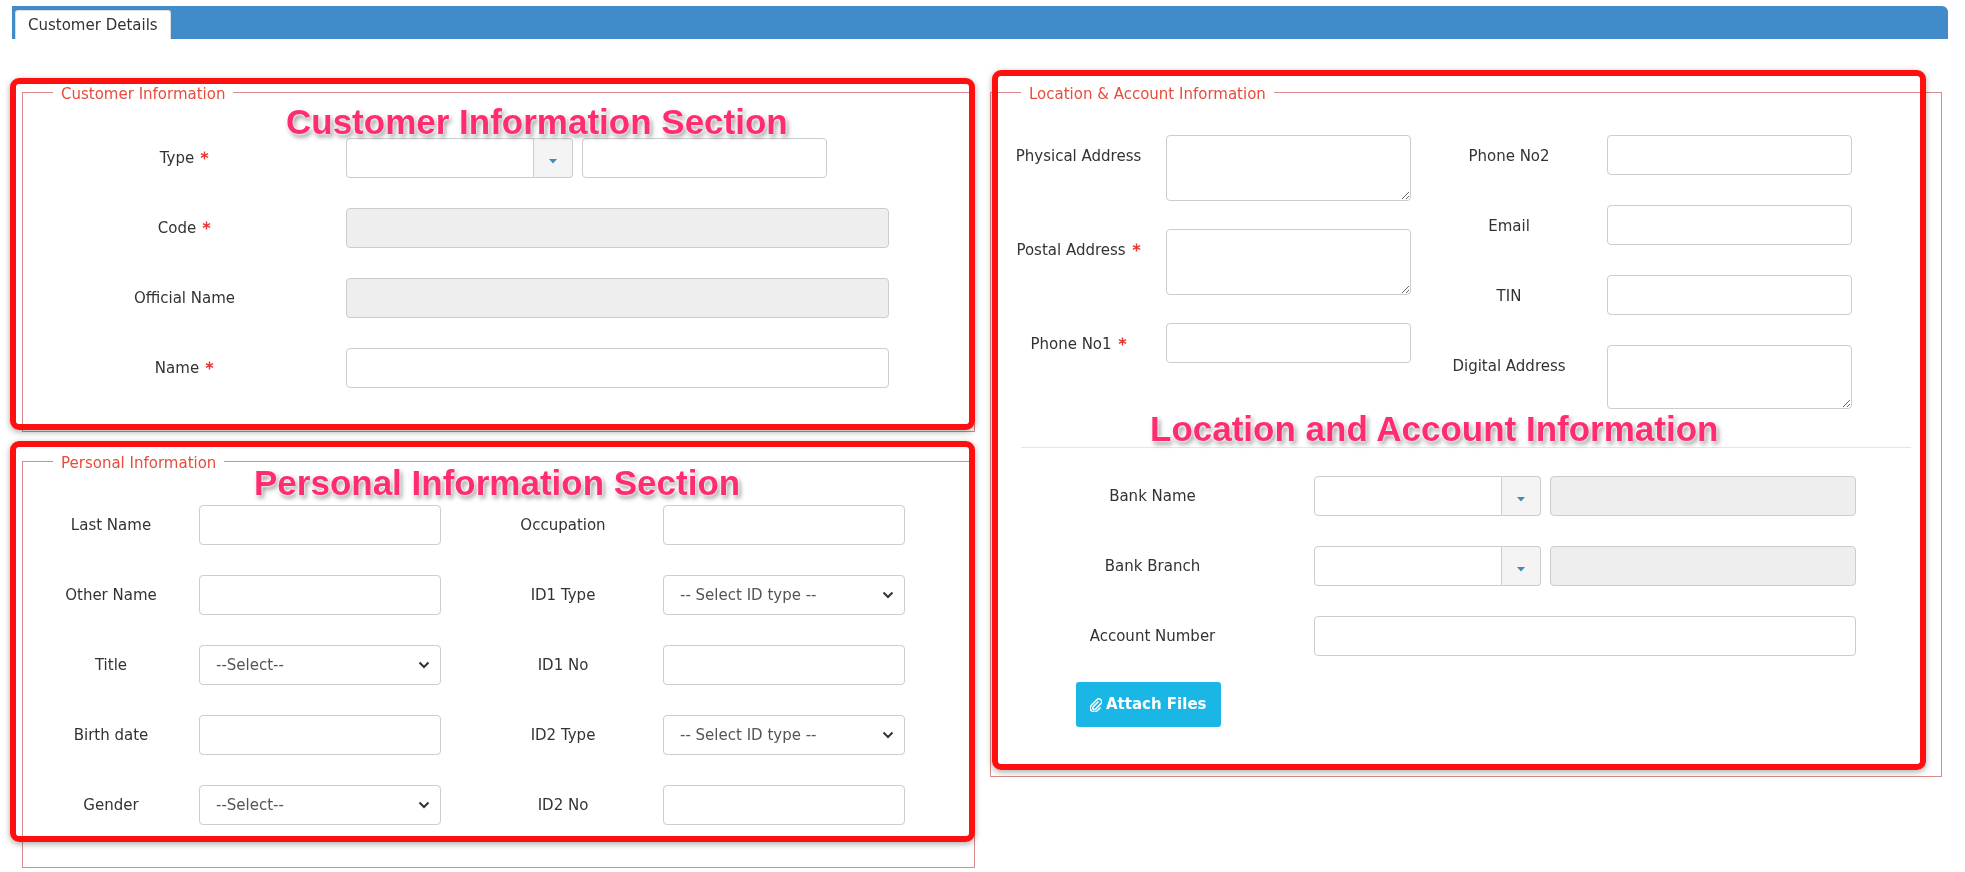 The width and height of the screenshot is (1965, 872). Describe the element at coordinates (1434, 429) in the screenshot. I see `annotation-caption: Location and Account Information` at that location.